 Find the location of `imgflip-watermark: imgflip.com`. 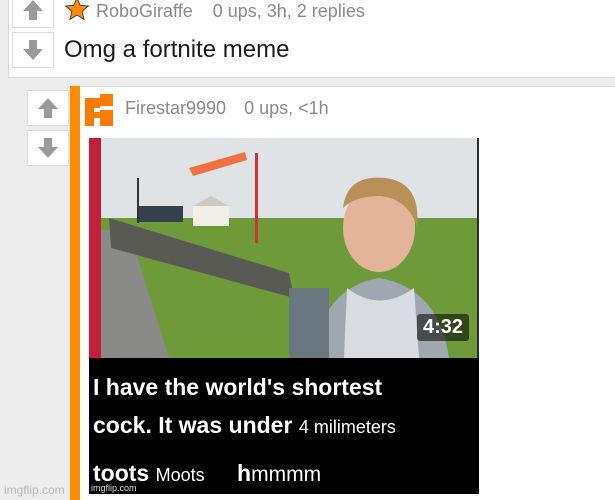

imgflip-watermark: imgflip.com is located at coordinates (34, 490).